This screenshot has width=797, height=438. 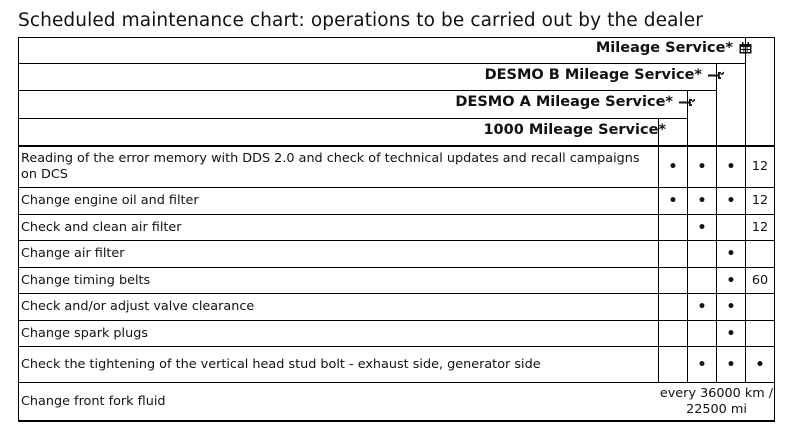 What do you see at coordinates (86, 280) in the screenshot?
I see `table-row: Change timing belts` at bounding box center [86, 280].